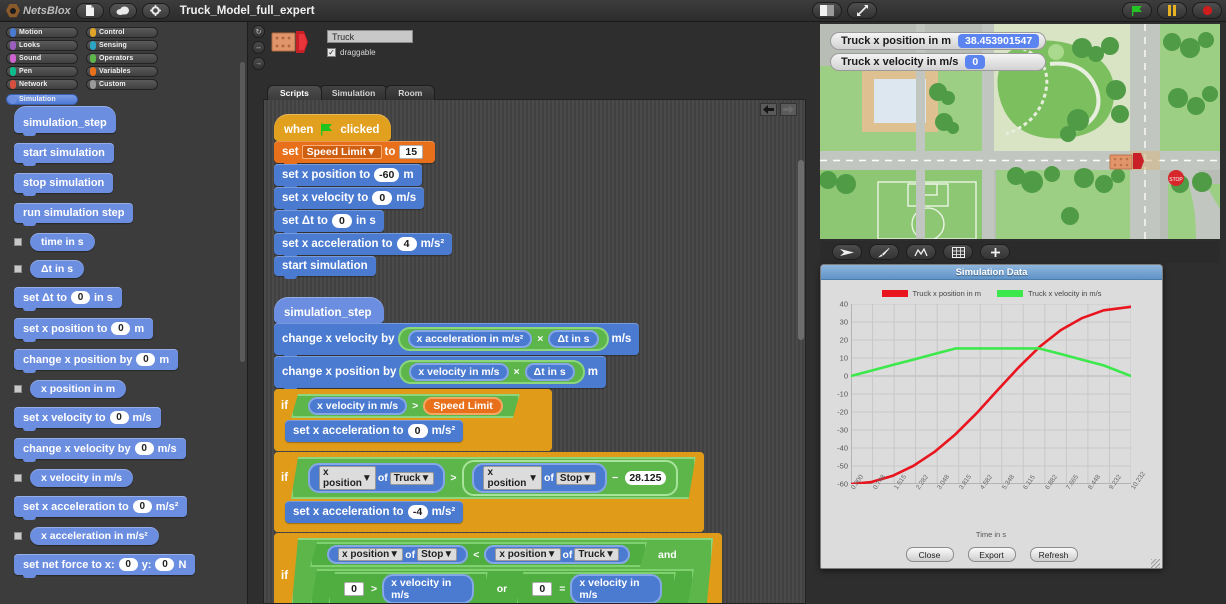 The height and width of the screenshot is (604, 1226). Describe the element at coordinates (406, 244) in the screenshot. I see `input-x-acceleration: 4` at that location.